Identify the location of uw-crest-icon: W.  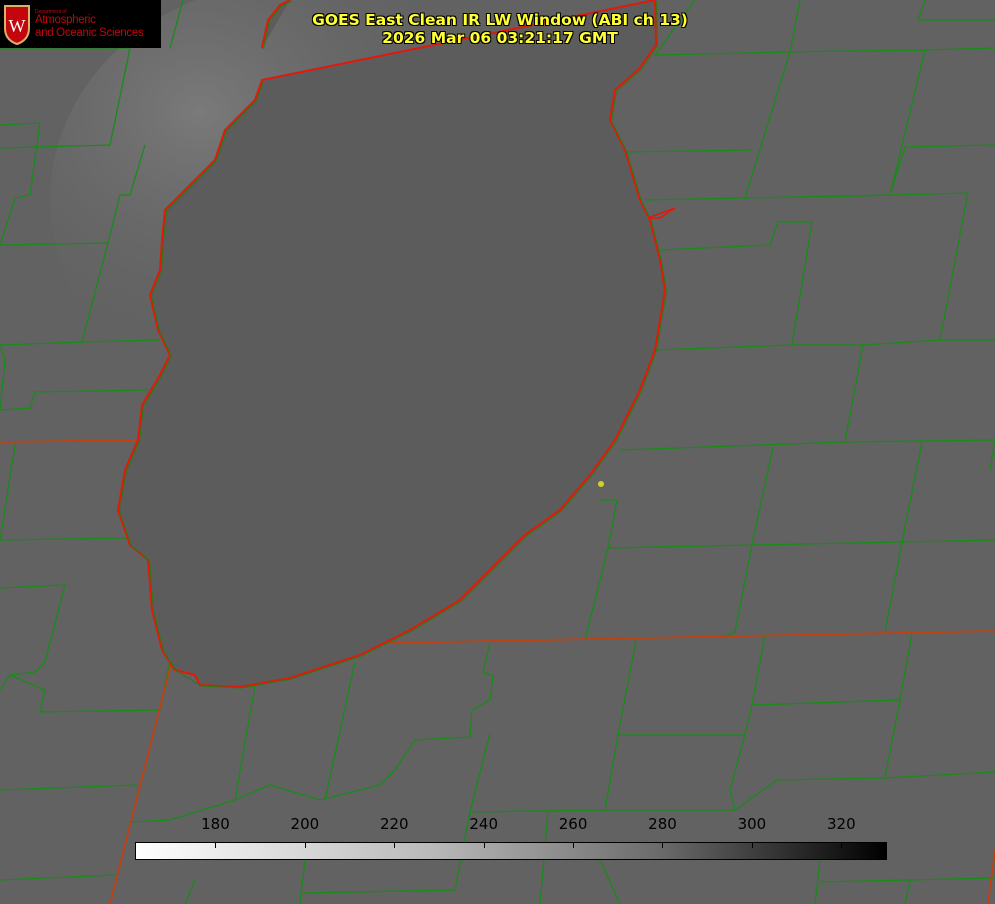
(17, 25).